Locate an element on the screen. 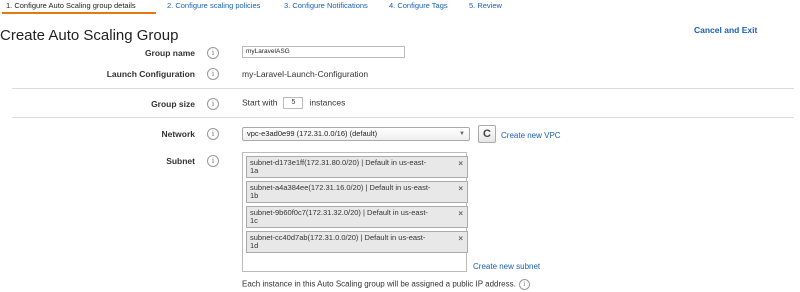 The width and height of the screenshot is (800, 292). group-name-label: Group name is located at coordinates (169, 53).